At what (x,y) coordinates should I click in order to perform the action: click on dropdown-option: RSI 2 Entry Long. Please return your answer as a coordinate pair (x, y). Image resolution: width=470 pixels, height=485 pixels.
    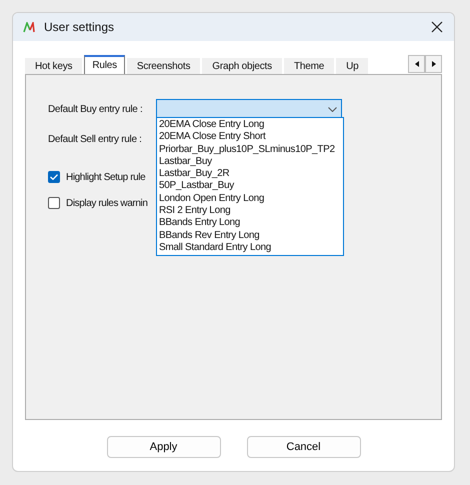
    Looking at the image, I should click on (250, 211).